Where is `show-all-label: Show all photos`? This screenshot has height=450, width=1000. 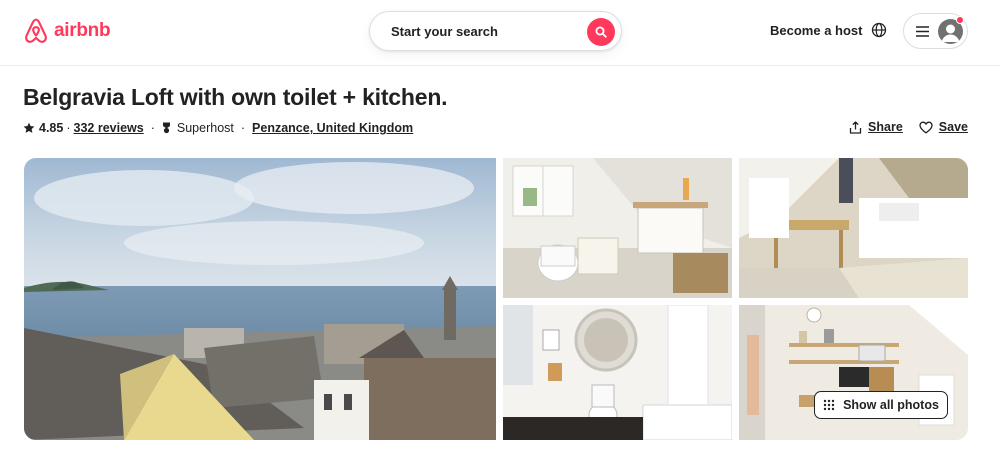 show-all-label: Show all photos is located at coordinates (891, 405).